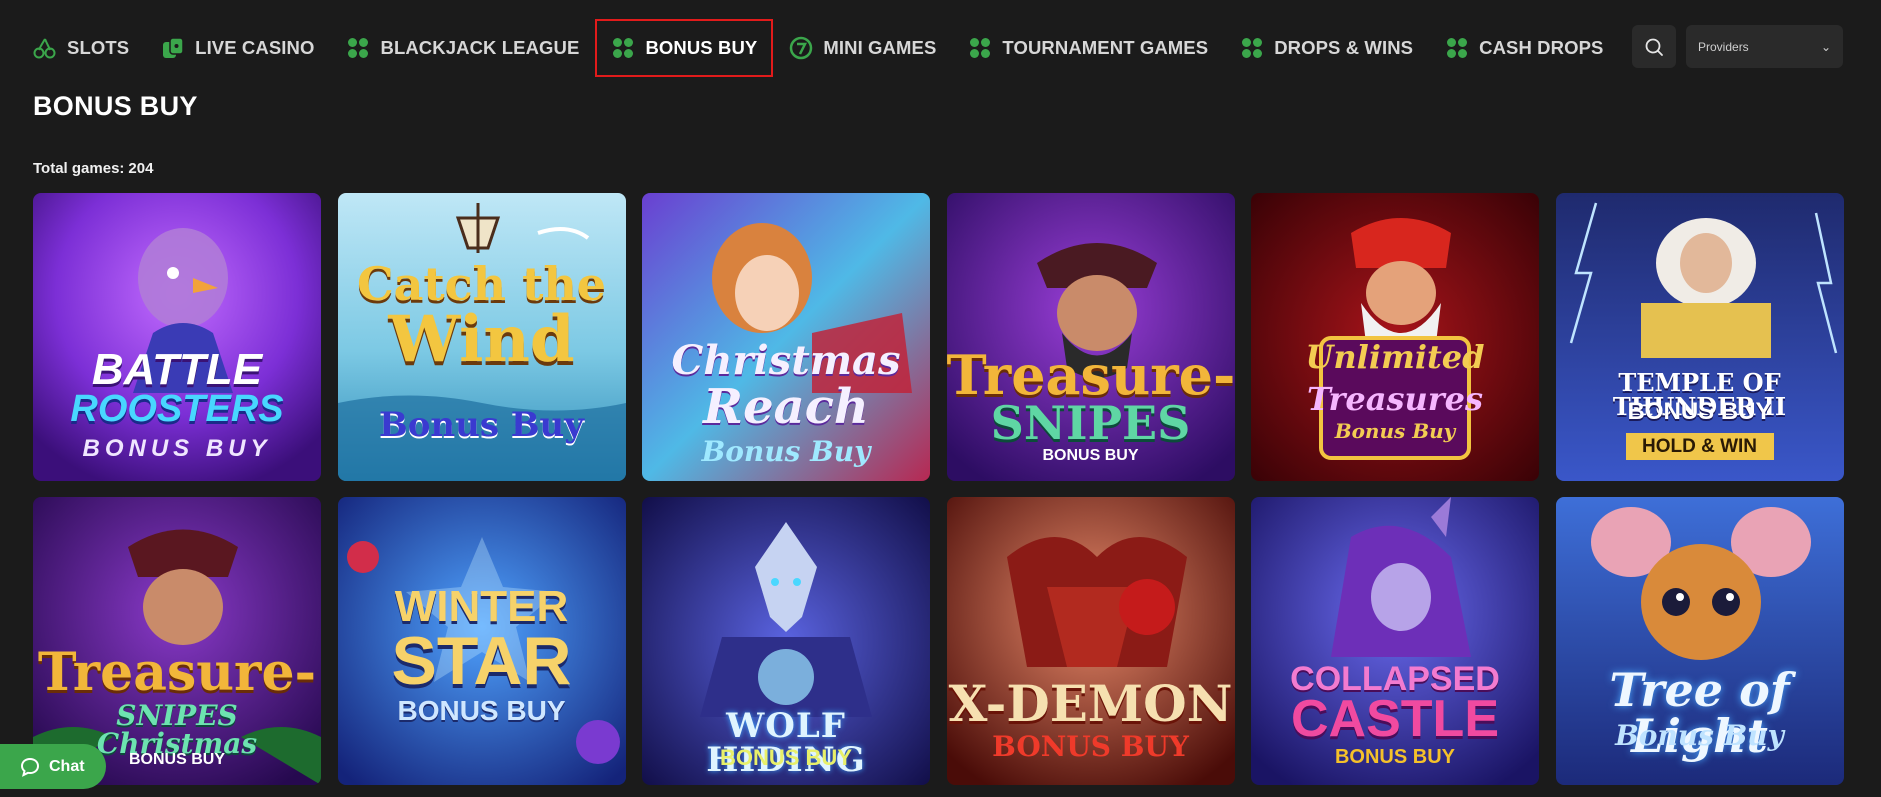  I want to click on nav-item-label: LIVE CASINO, so click(255, 47).